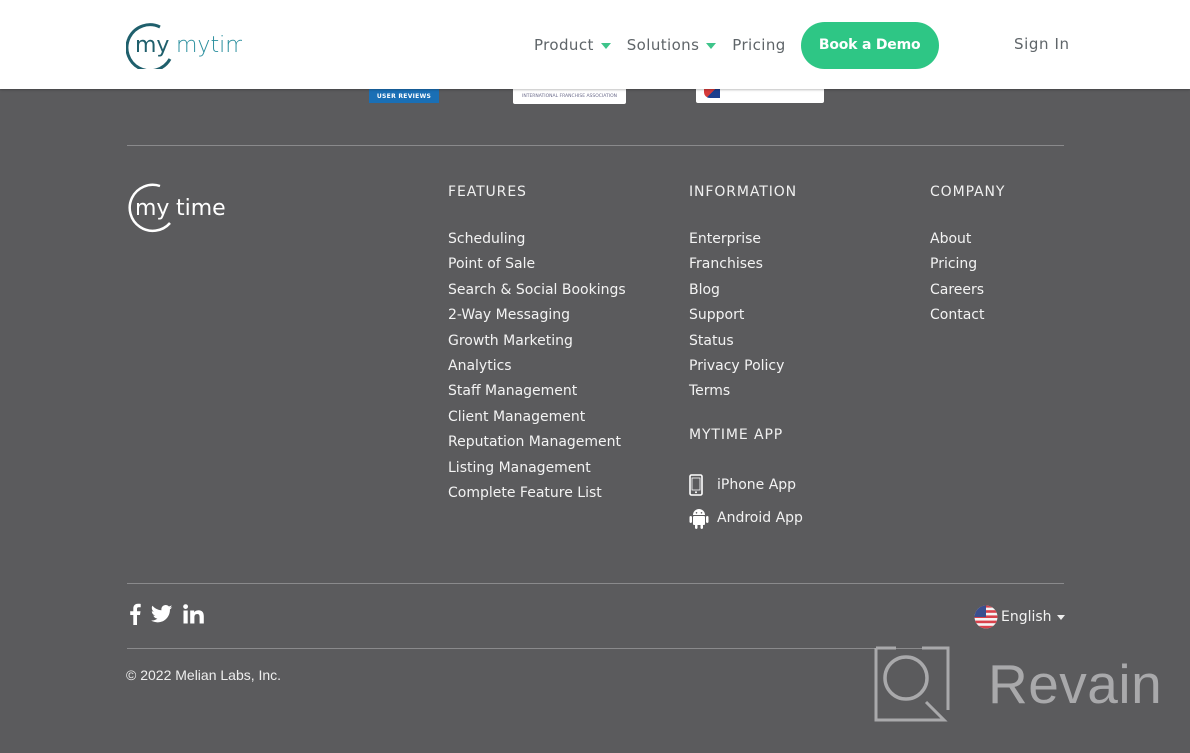 The image size is (1190, 753). Describe the element at coordinates (487, 192) in the screenshot. I see `features-title: FEATURES` at that location.